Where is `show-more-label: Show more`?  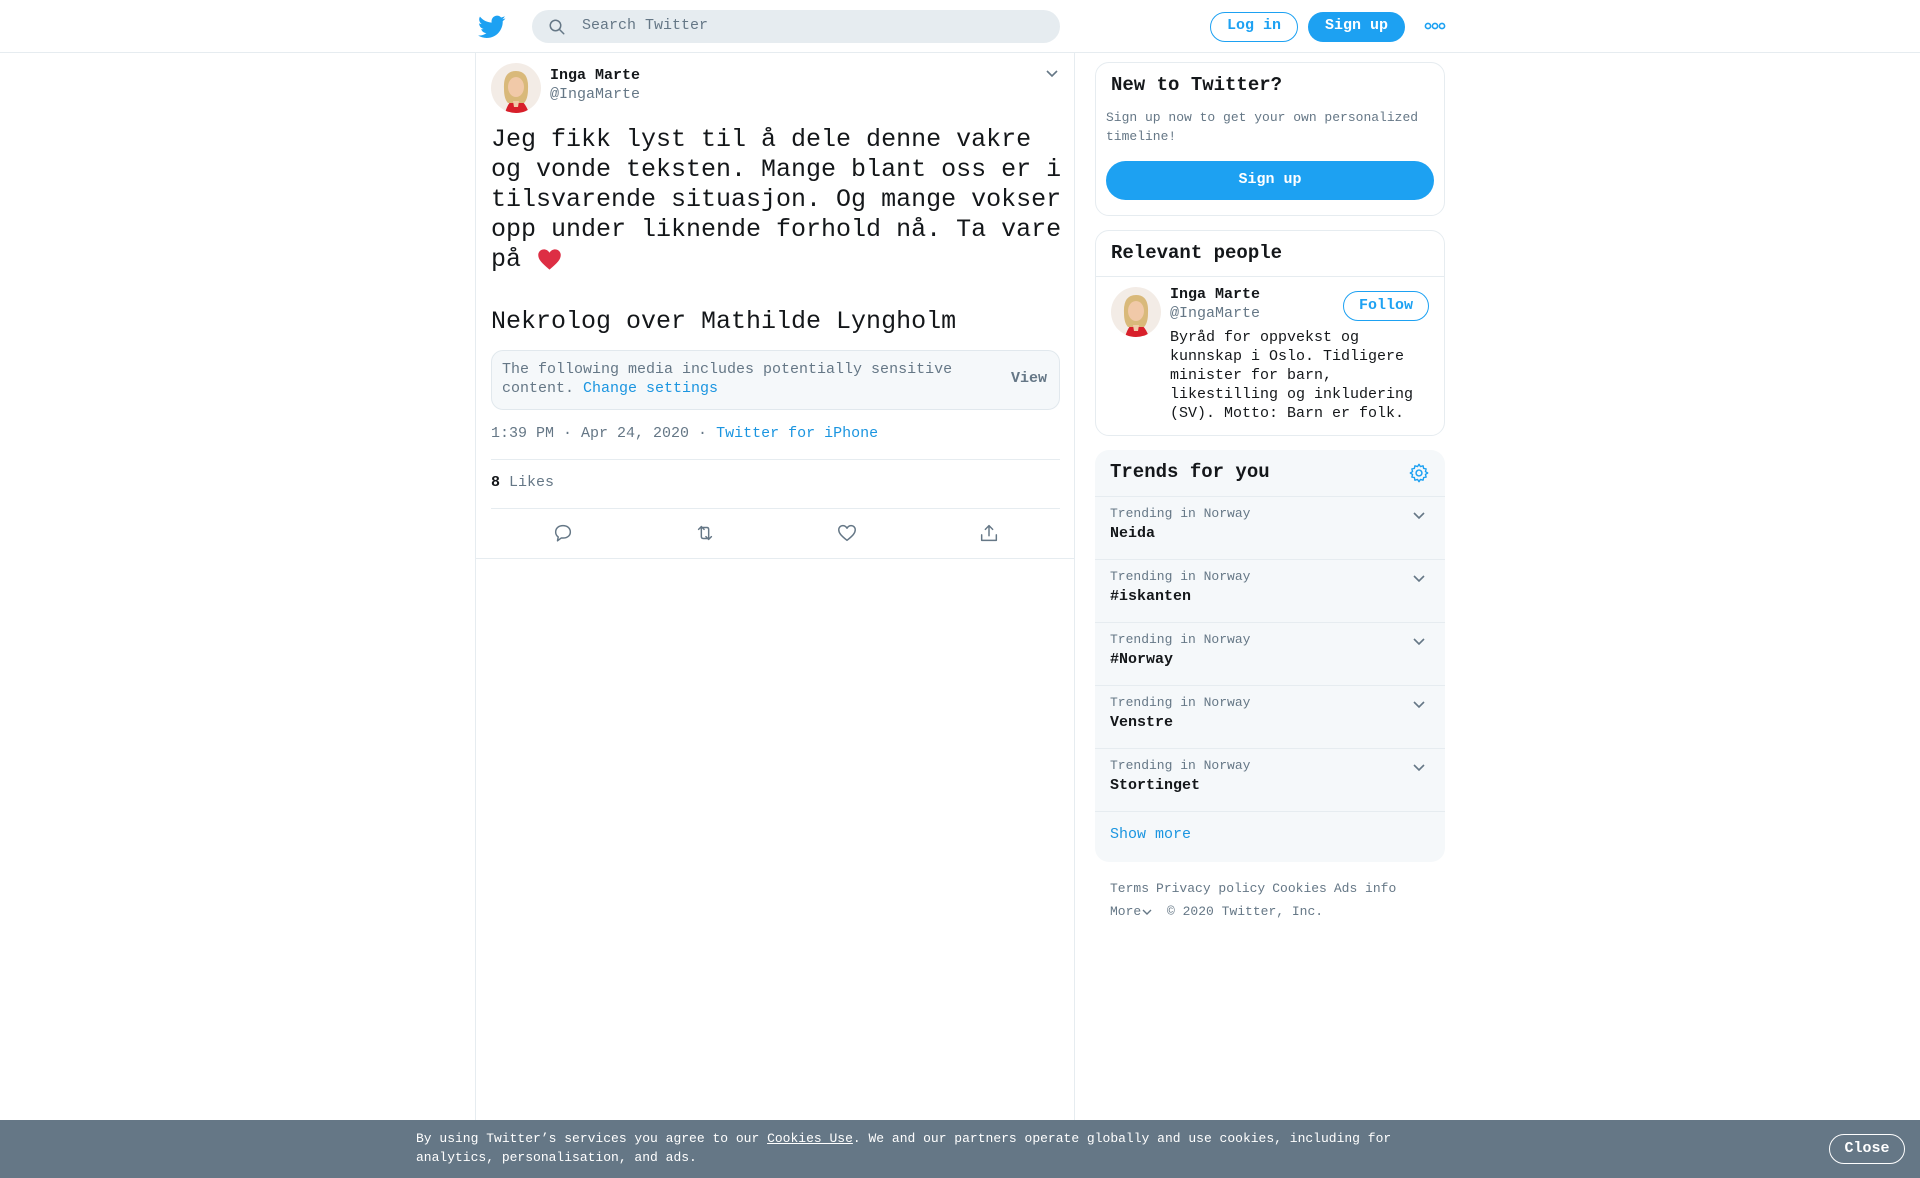
show-more-label: Show more is located at coordinates (1150, 834).